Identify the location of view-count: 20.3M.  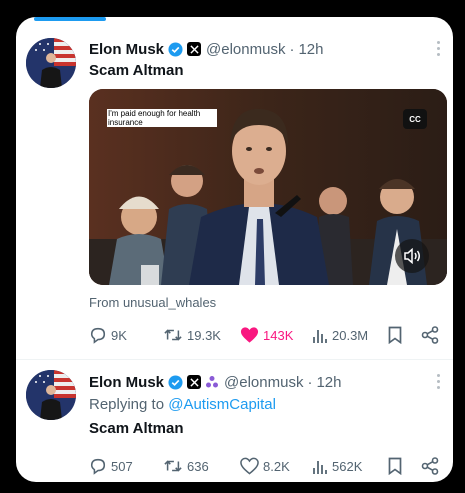
(350, 335).